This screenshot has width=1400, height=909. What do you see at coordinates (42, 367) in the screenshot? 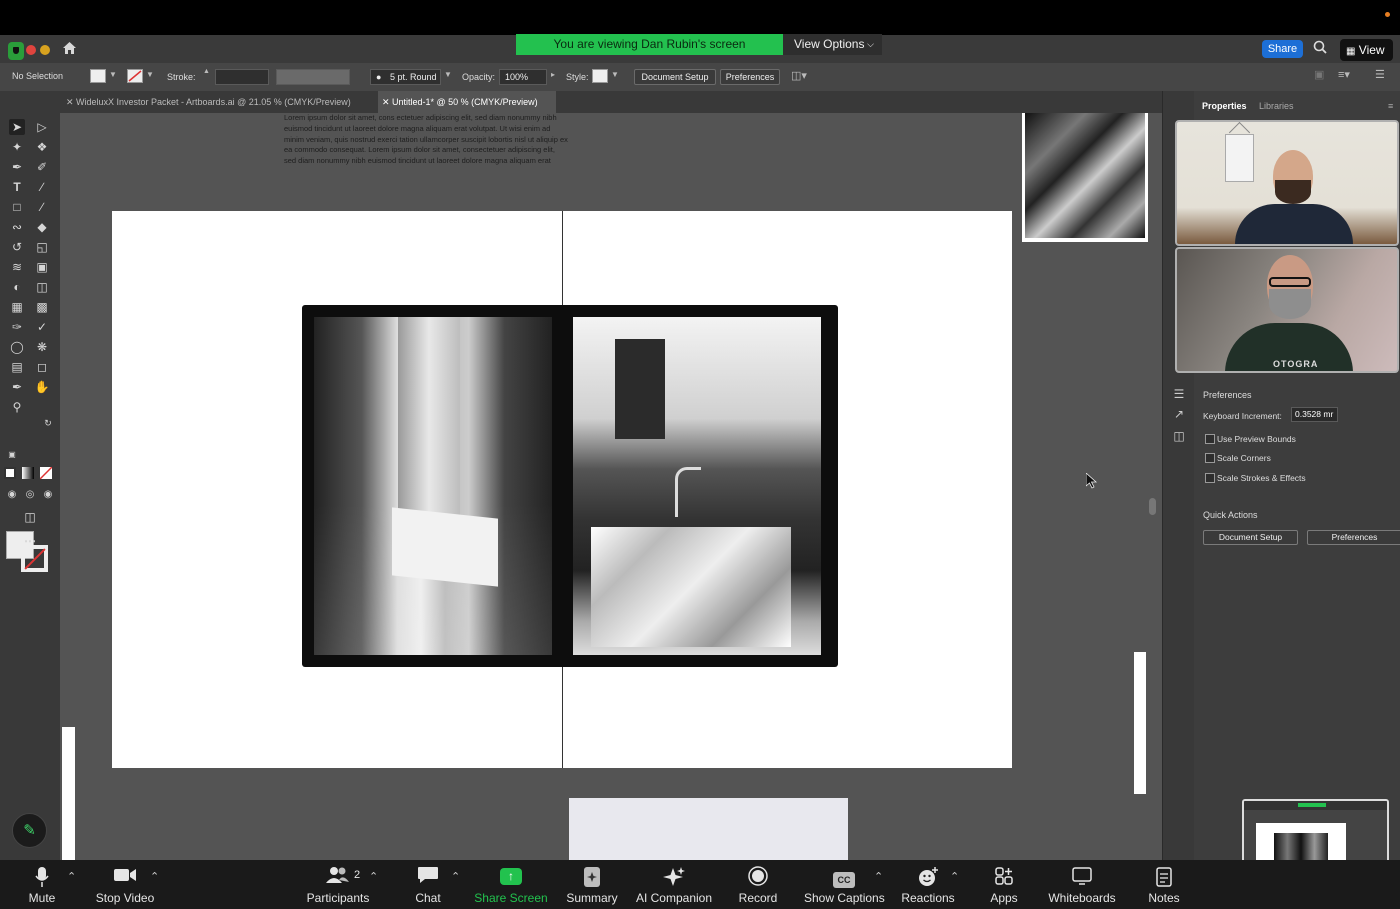
I see `artboard-tool-icon: ◻` at bounding box center [42, 367].